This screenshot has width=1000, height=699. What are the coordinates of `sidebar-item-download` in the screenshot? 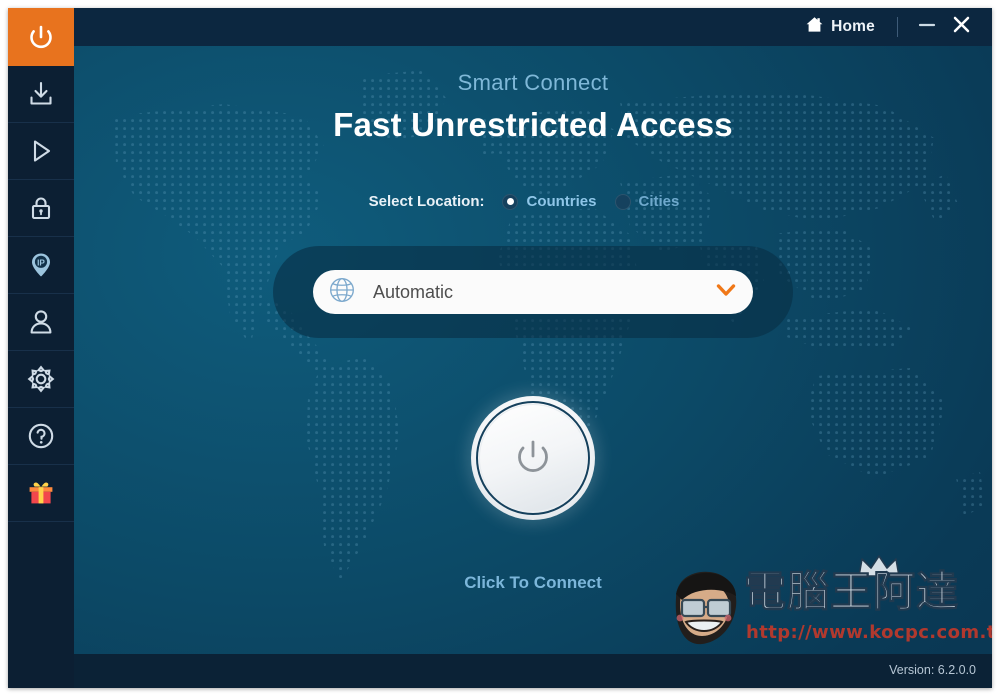 It's located at (41, 94).